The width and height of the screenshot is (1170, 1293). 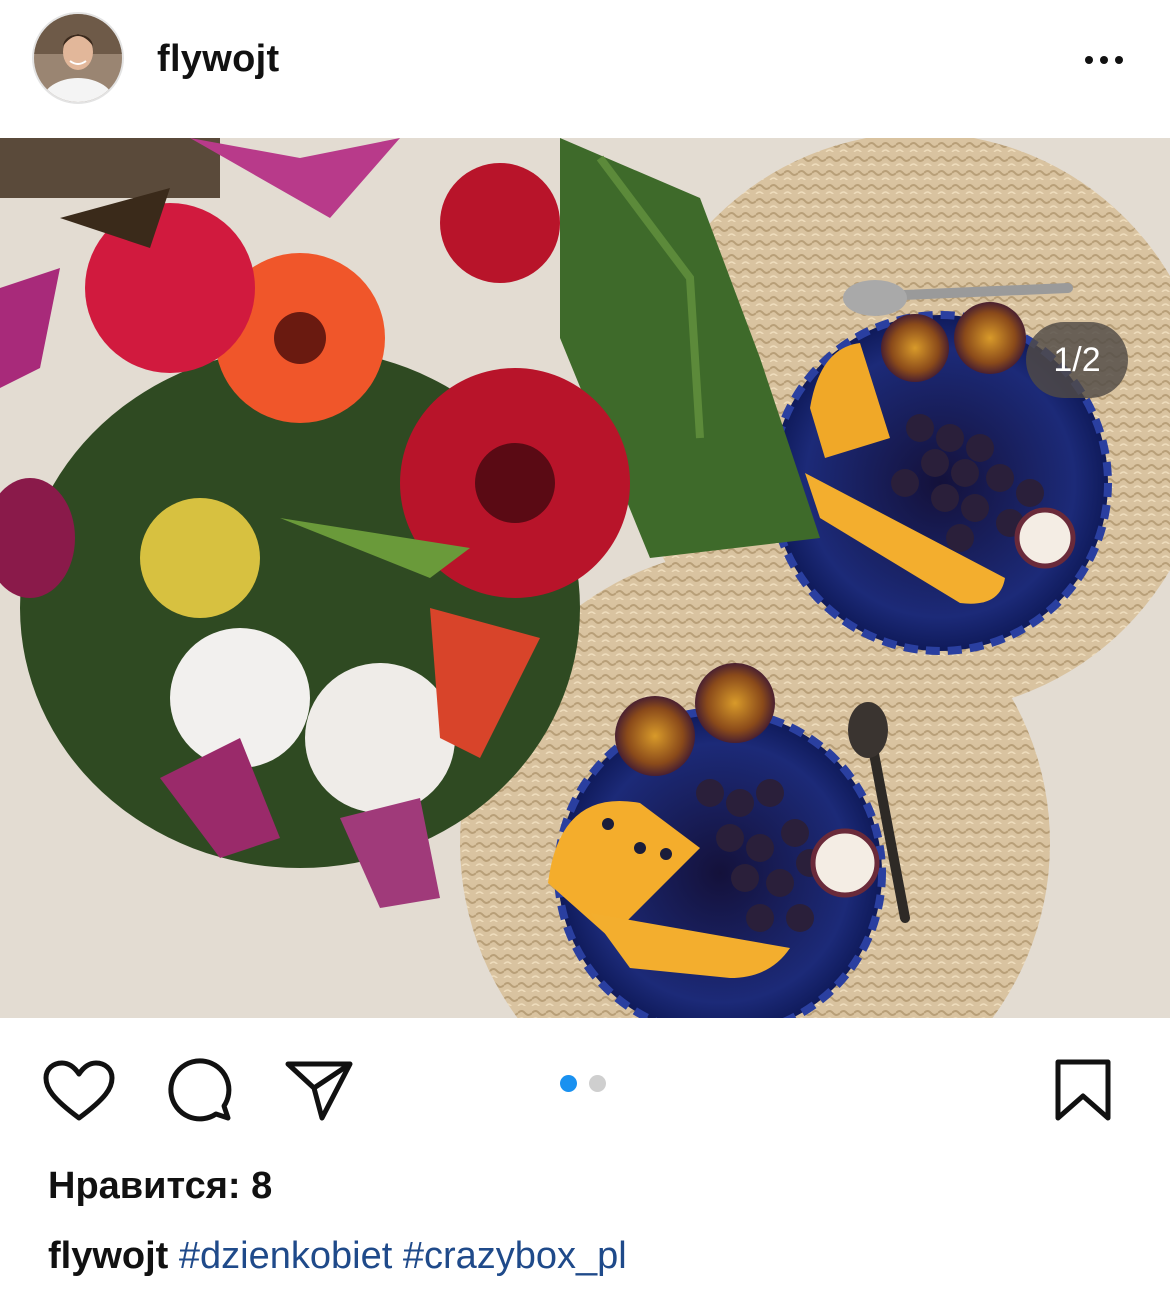 I want to click on avatar, so click(x=78, y=58).